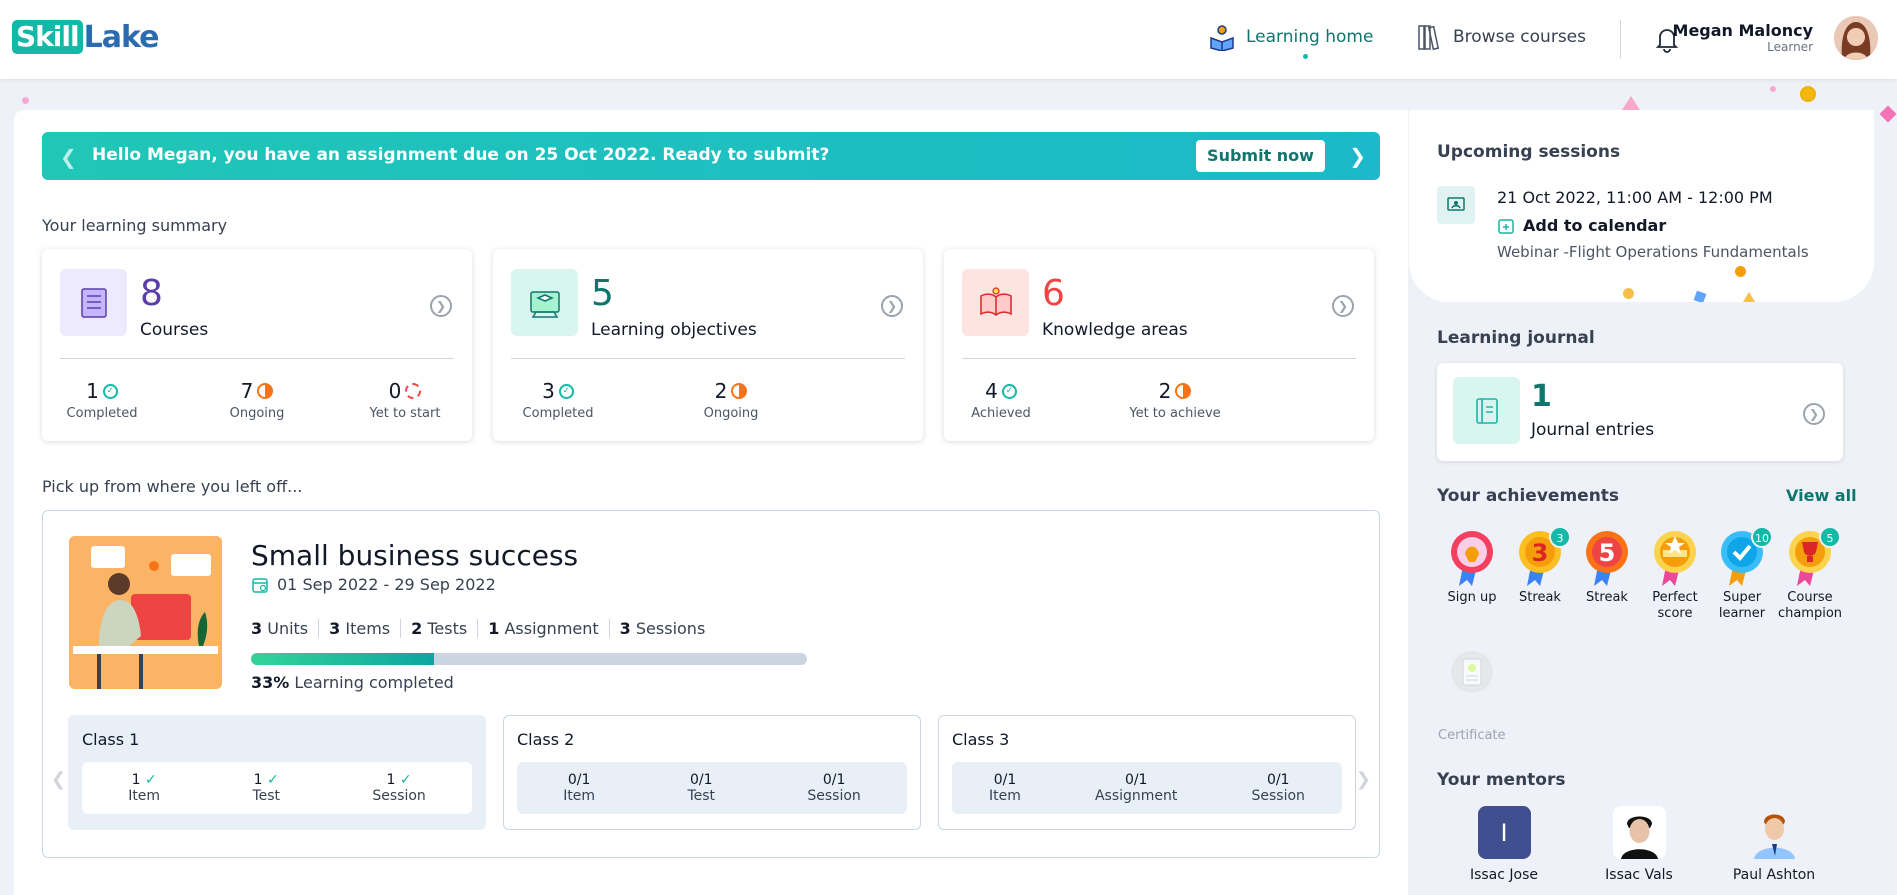 The height and width of the screenshot is (895, 1897). I want to click on user-avatar, so click(1856, 38).